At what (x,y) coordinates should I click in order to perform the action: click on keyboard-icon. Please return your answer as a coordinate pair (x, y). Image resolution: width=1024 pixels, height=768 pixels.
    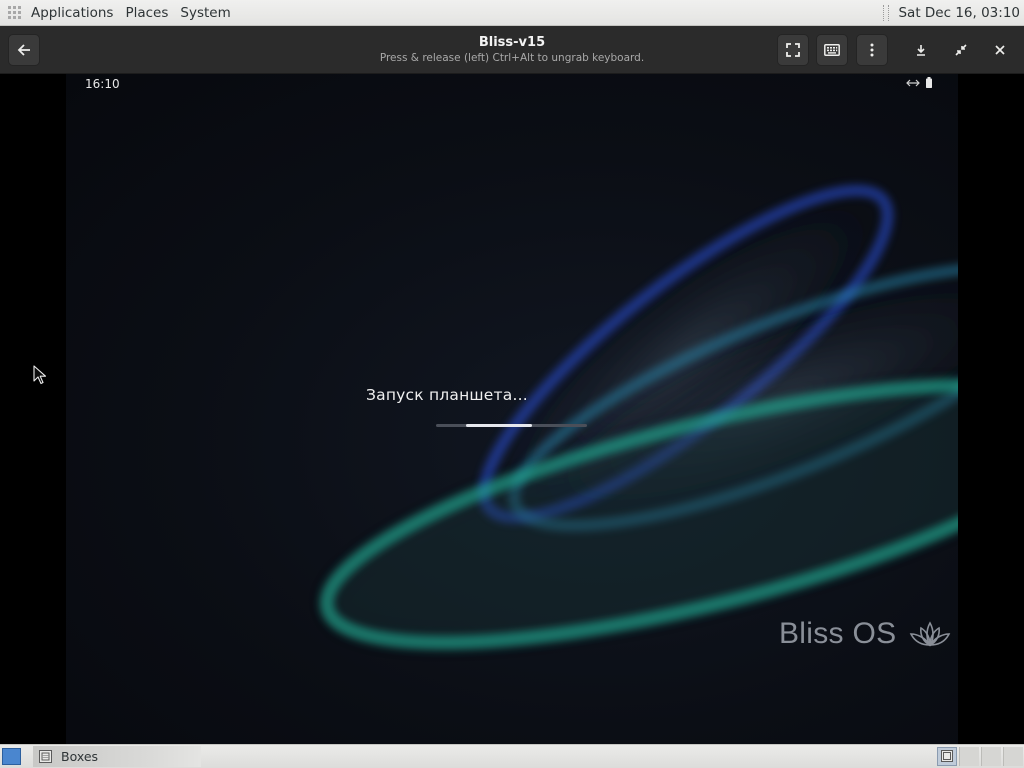
    Looking at the image, I should click on (832, 50).